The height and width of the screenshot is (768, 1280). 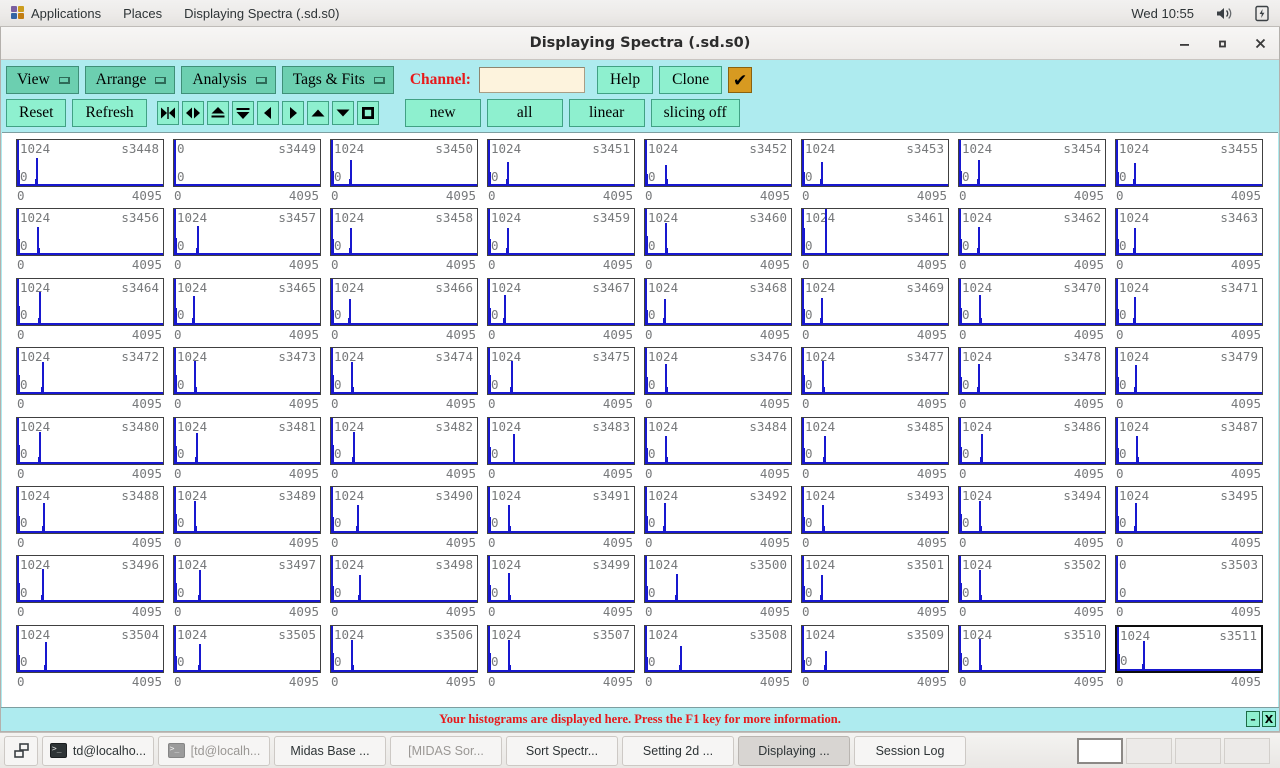 What do you see at coordinates (879, 242) in the screenshot?
I see `spectrum-cell: 1024 0 s3461 0 4095` at bounding box center [879, 242].